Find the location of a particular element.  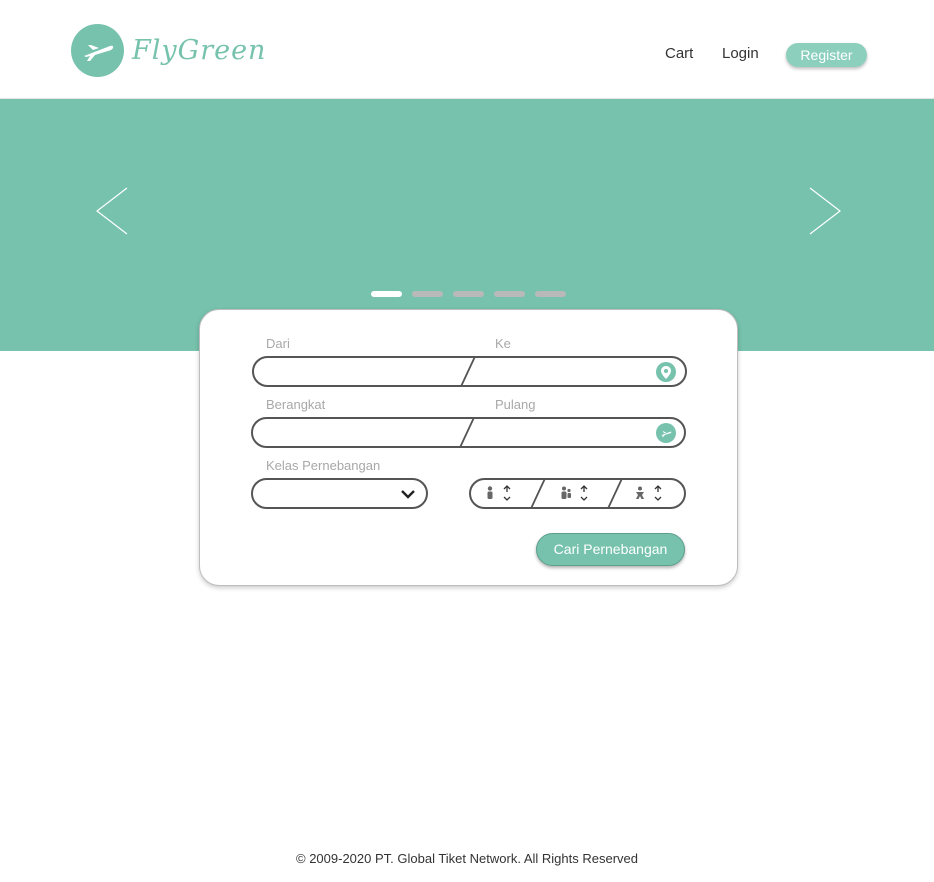

nav-login-link: Login is located at coordinates (740, 53).